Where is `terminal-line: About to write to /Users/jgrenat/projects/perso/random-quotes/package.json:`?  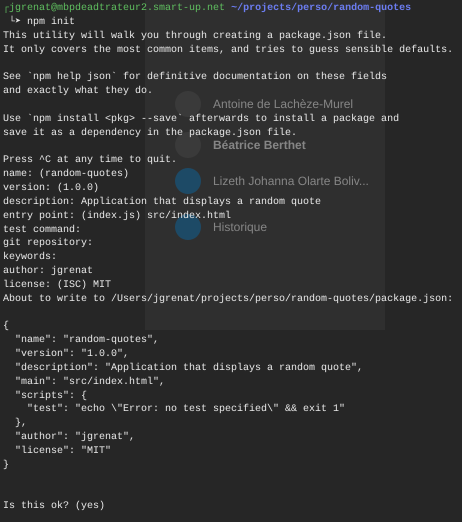
terminal-line: About to write to /Users/jgrenat/projects/perso/random-quotes/package.json: is located at coordinates (228, 299).